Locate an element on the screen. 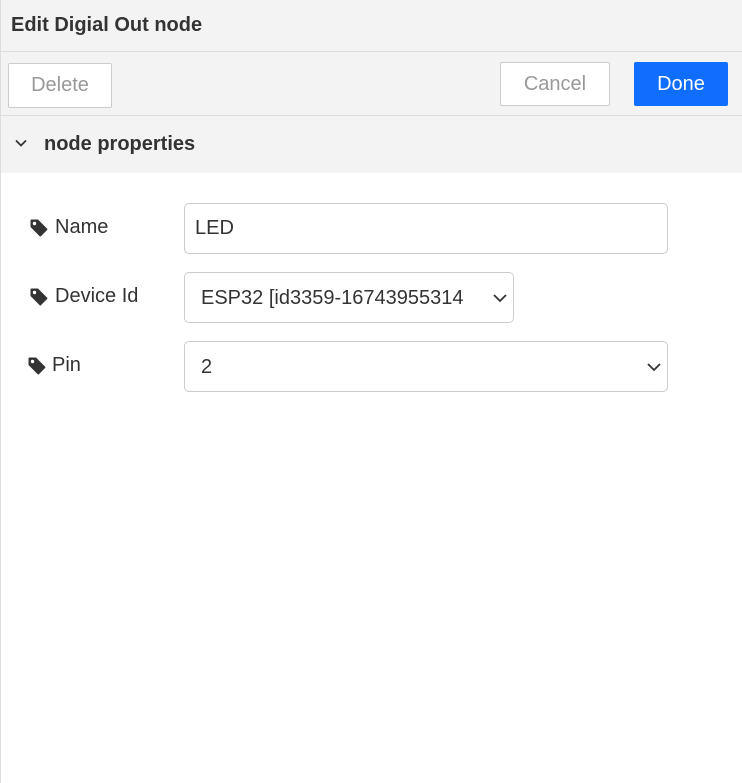  pin-select: 2 is located at coordinates (426, 366).